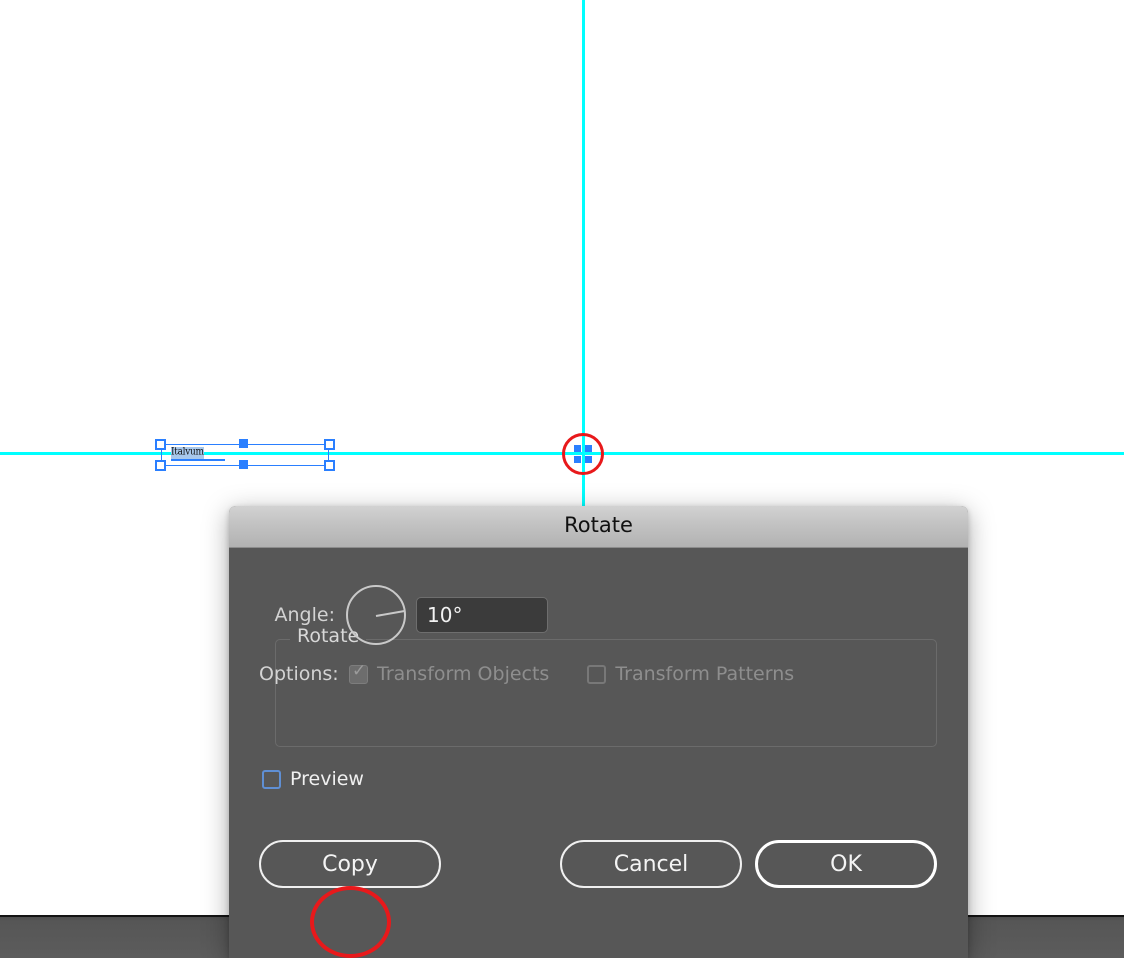  Describe the element at coordinates (160, 465) in the screenshot. I see `selection-handle-bottom-left` at that location.